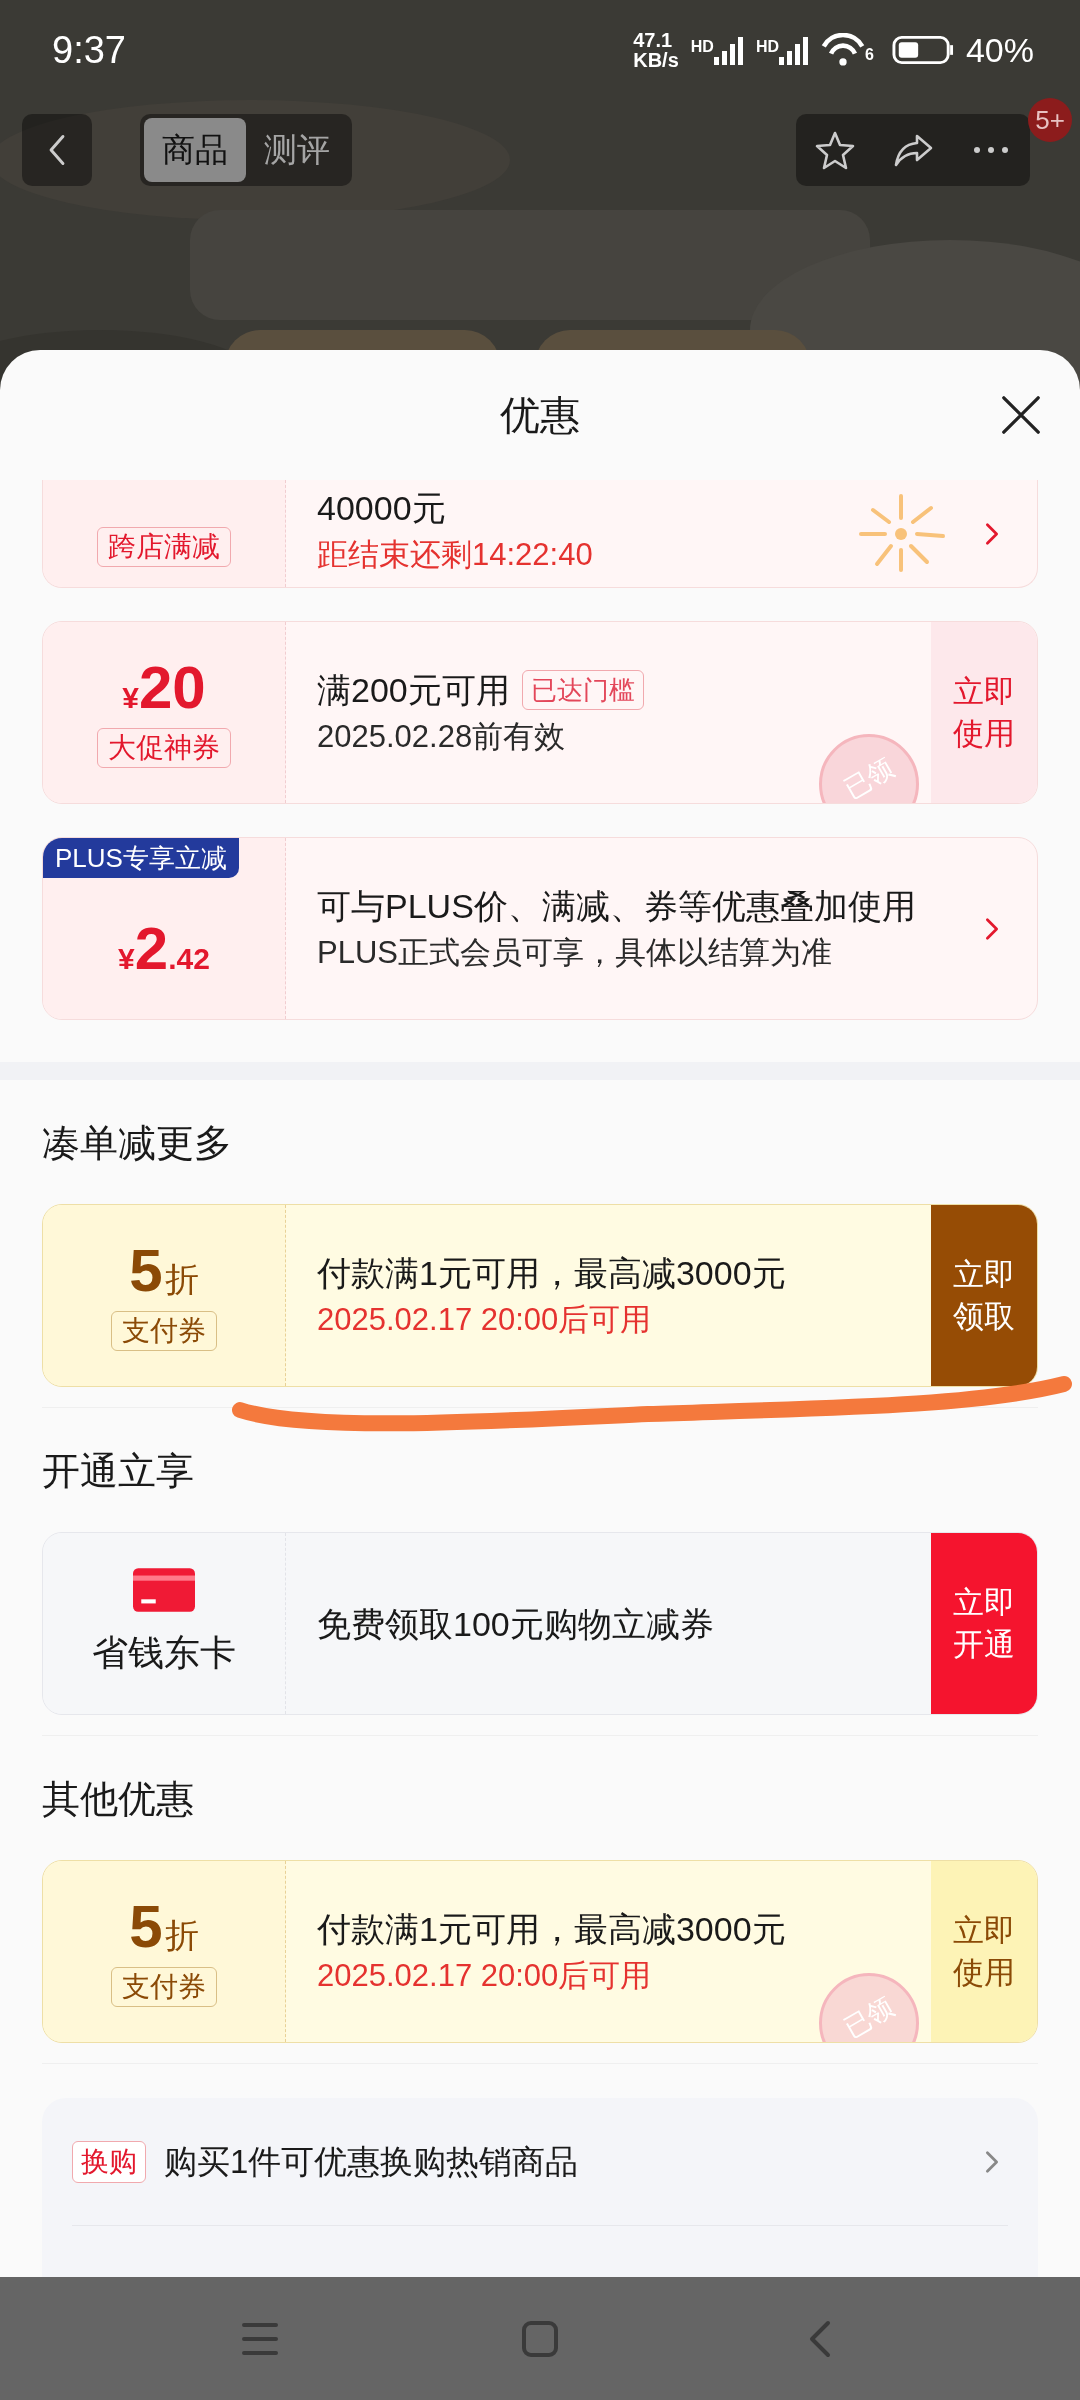  What do you see at coordinates (57, 150) in the screenshot?
I see `back-button` at bounding box center [57, 150].